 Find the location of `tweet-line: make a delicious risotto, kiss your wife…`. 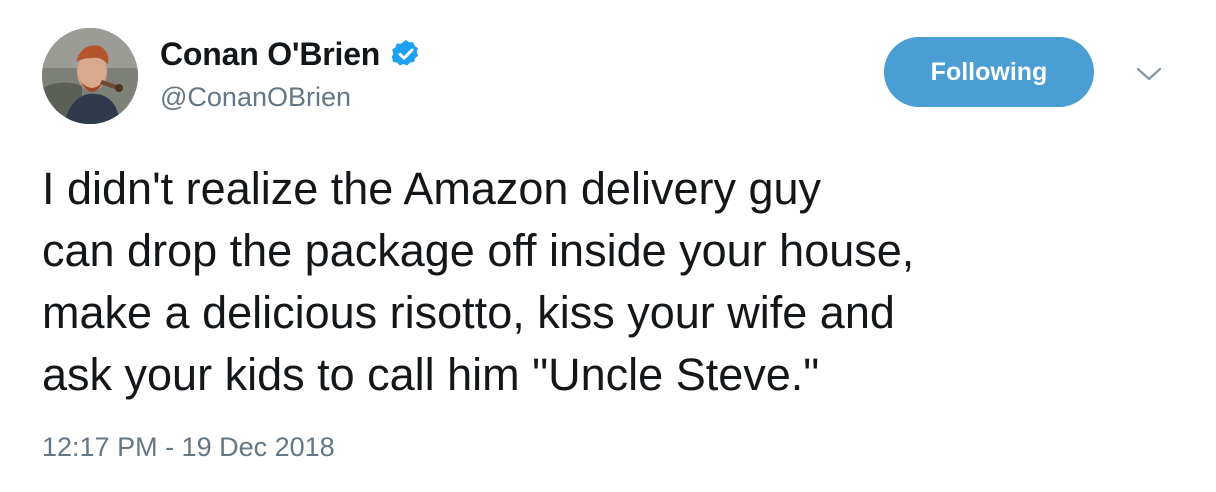

tweet-line: make a delicious risotto, kiss your wife… is located at coordinates (468, 312).